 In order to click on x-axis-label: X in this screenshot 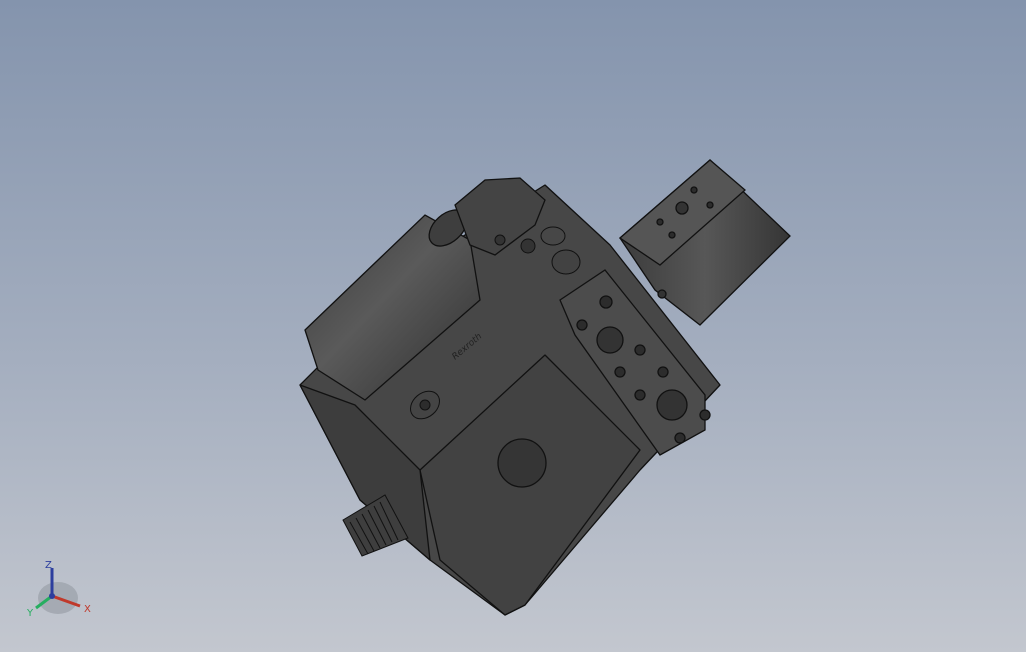, I will do `click(87, 609)`.